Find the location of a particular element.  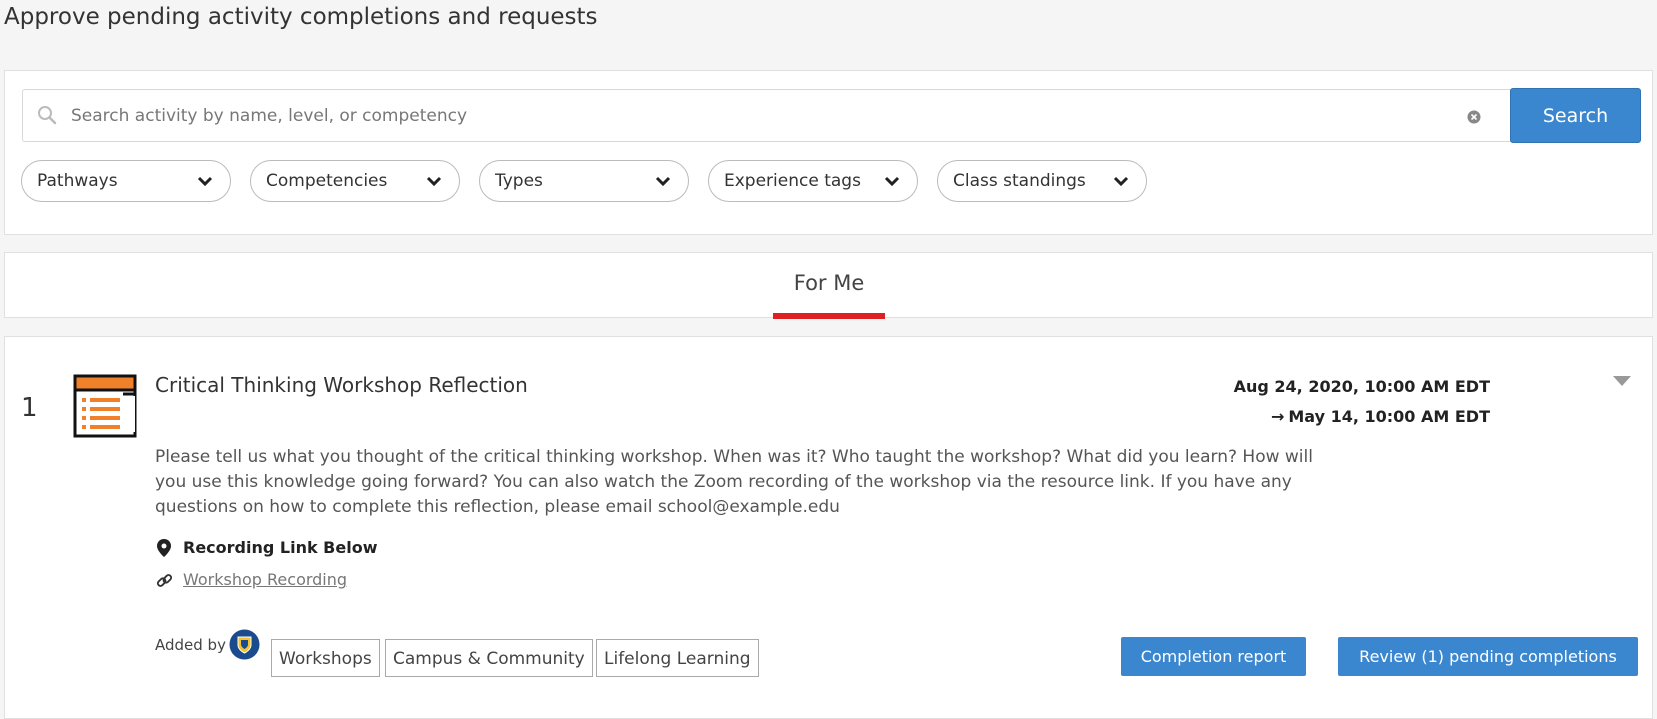

activity-end-date: → May 14, 10:00 AM EDT is located at coordinates (1380, 416).